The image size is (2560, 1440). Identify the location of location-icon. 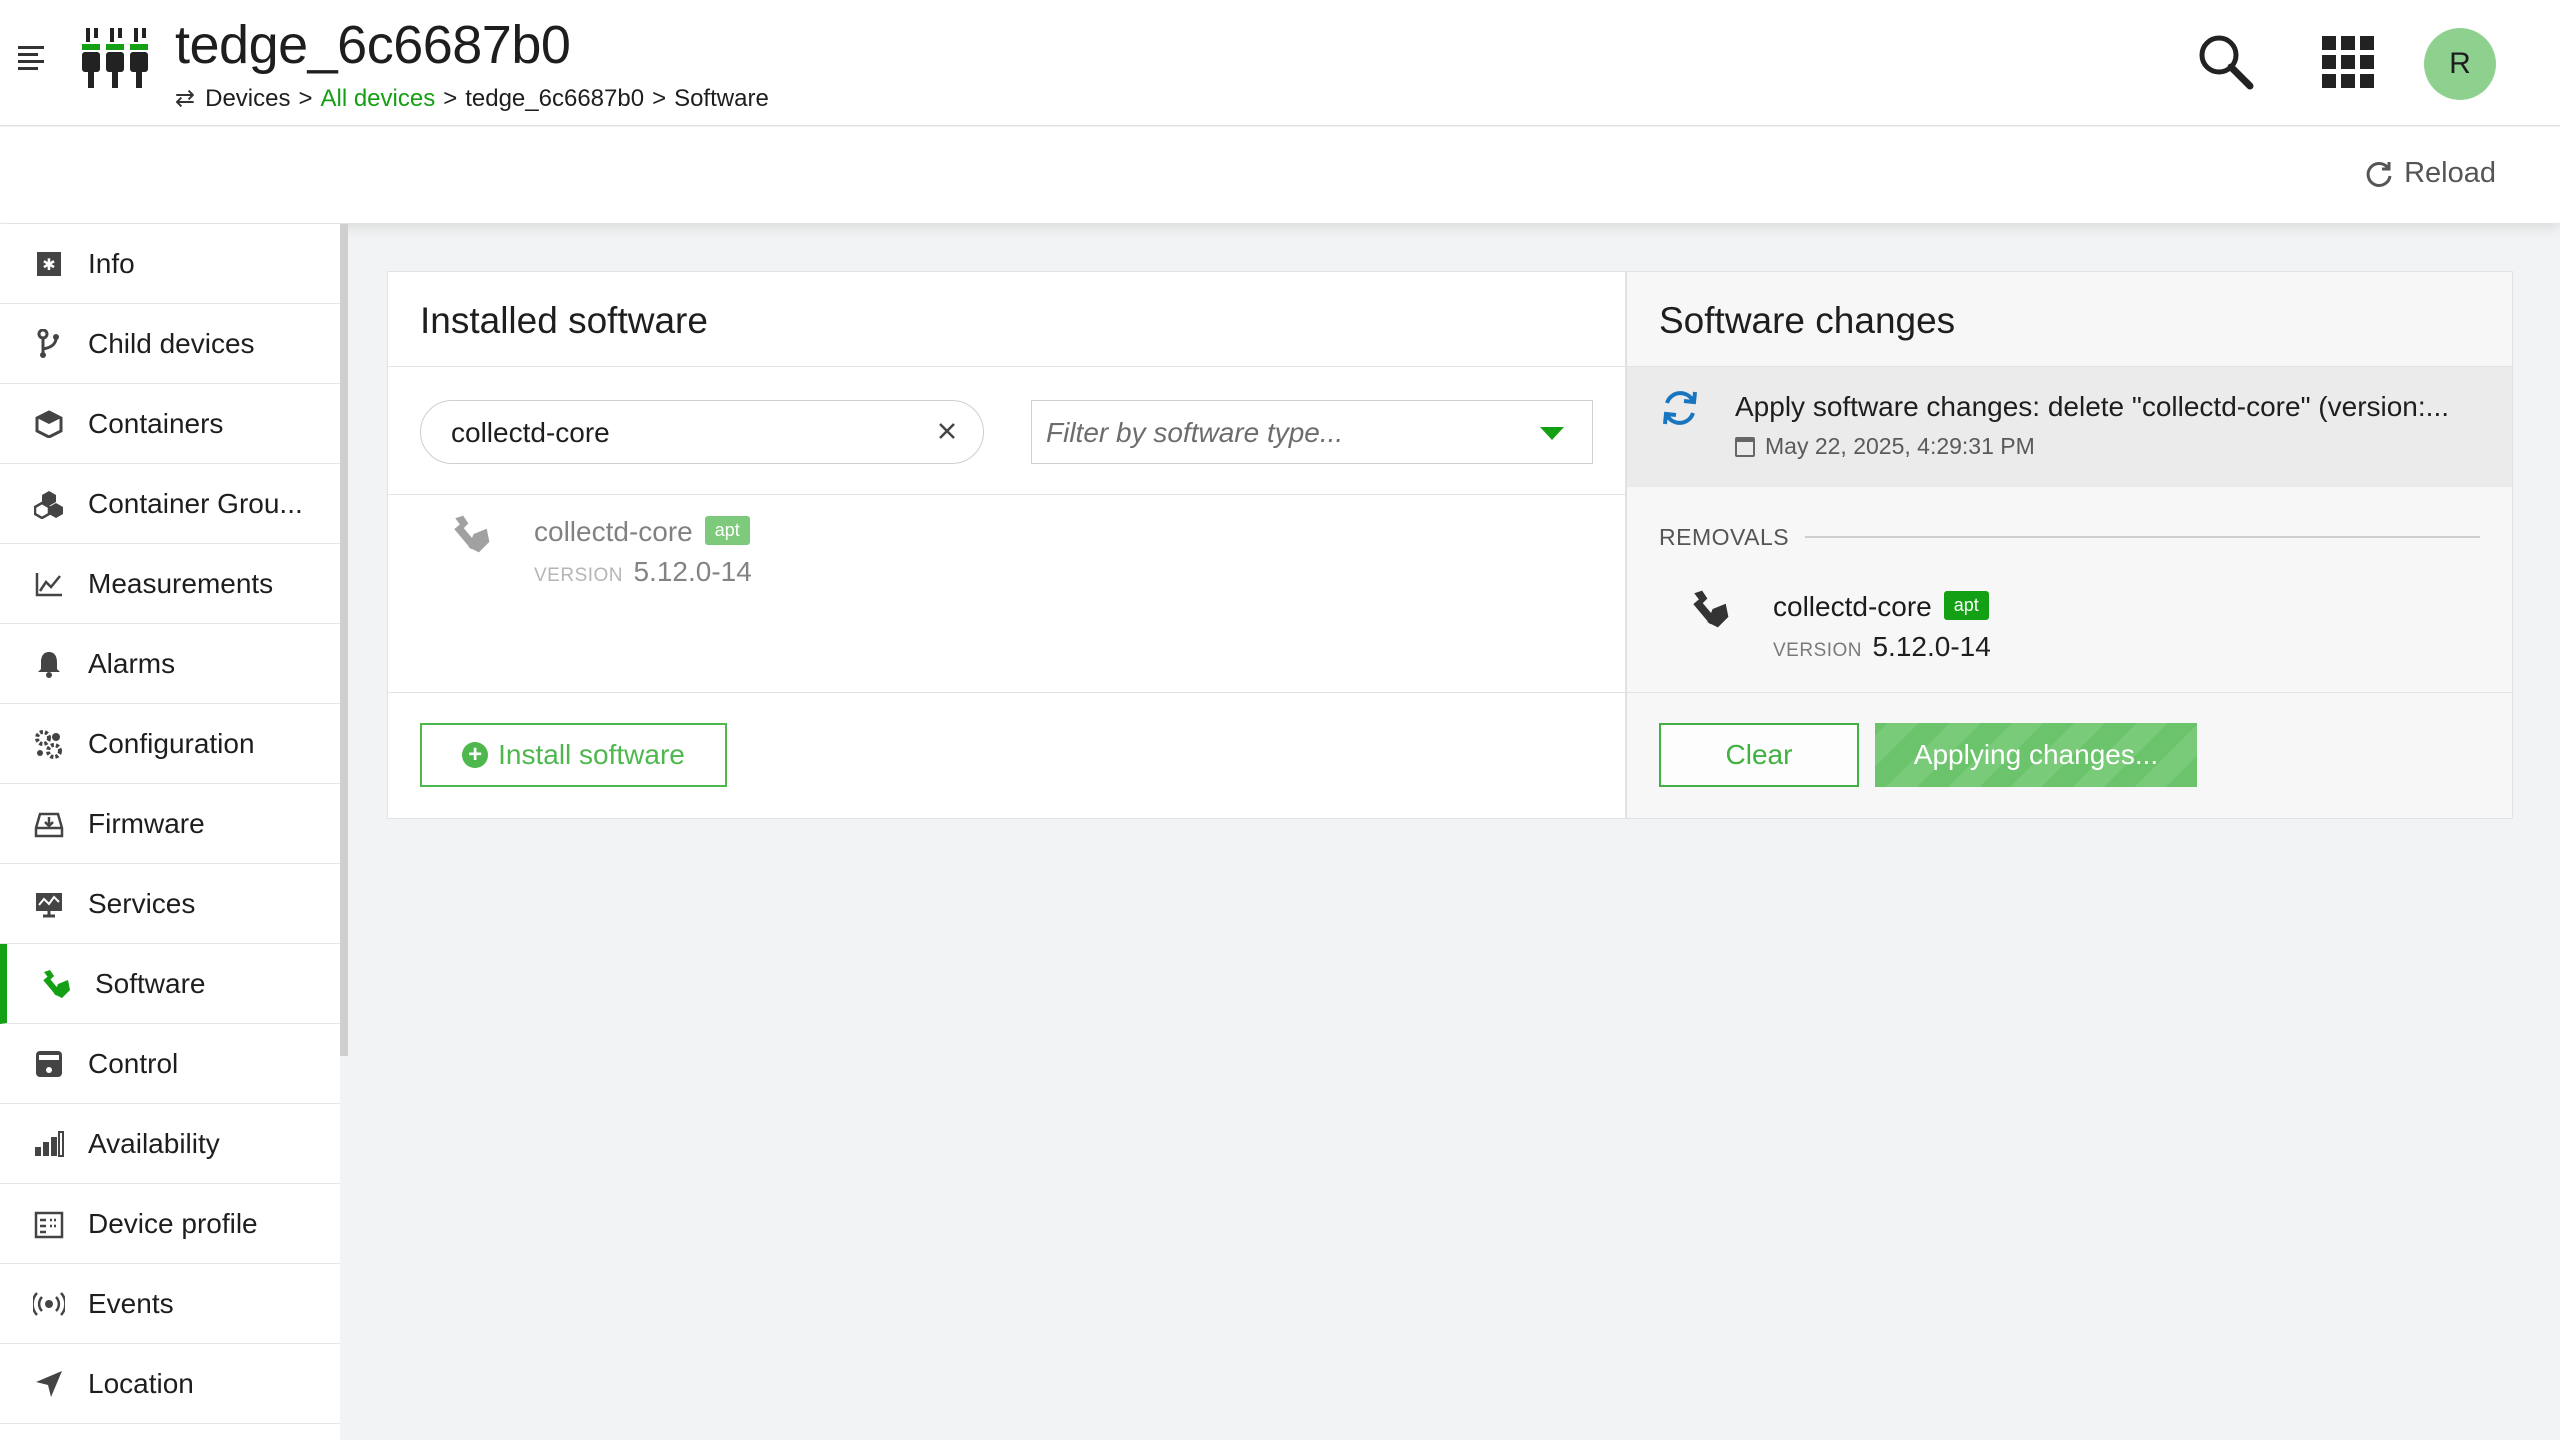
(49, 1384).